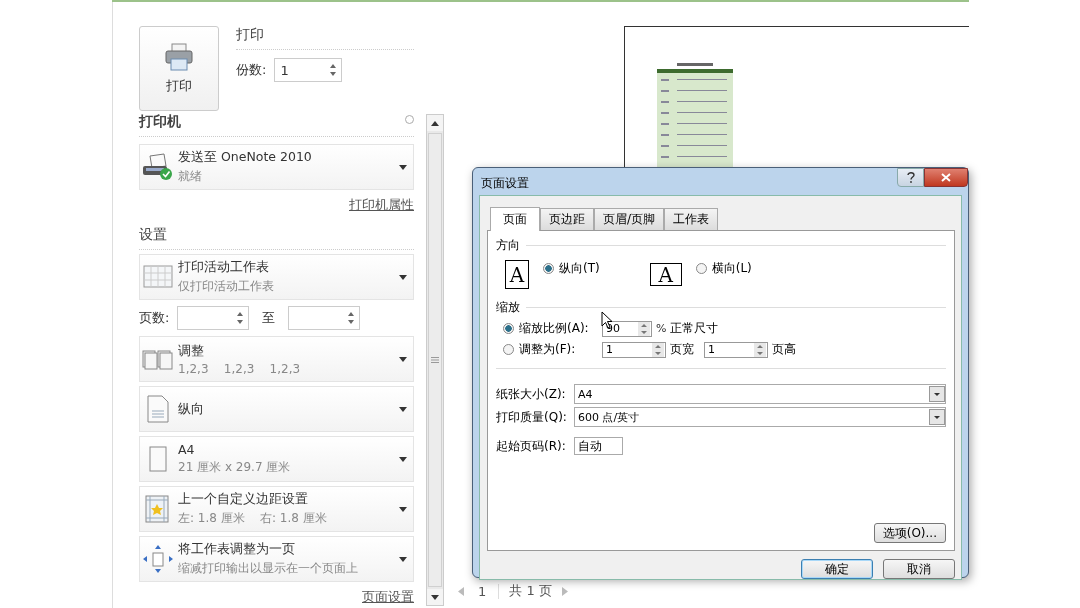  Describe the element at coordinates (213, 318) in the screenshot. I see `page-from-field` at that location.